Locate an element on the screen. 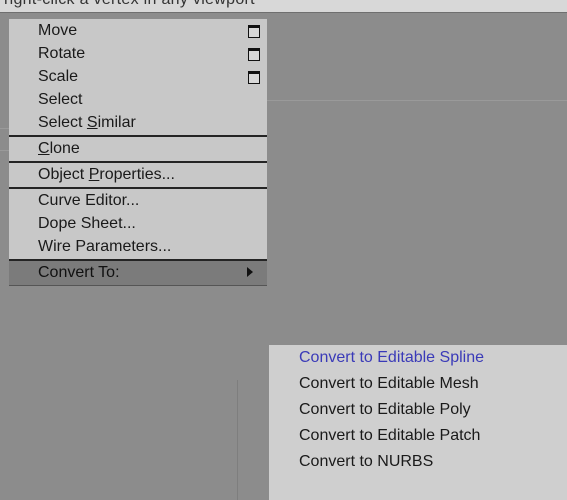 The height and width of the screenshot is (500, 567). top-instruction-text: right-click a vertex in any viewport is located at coordinates (129, 4).